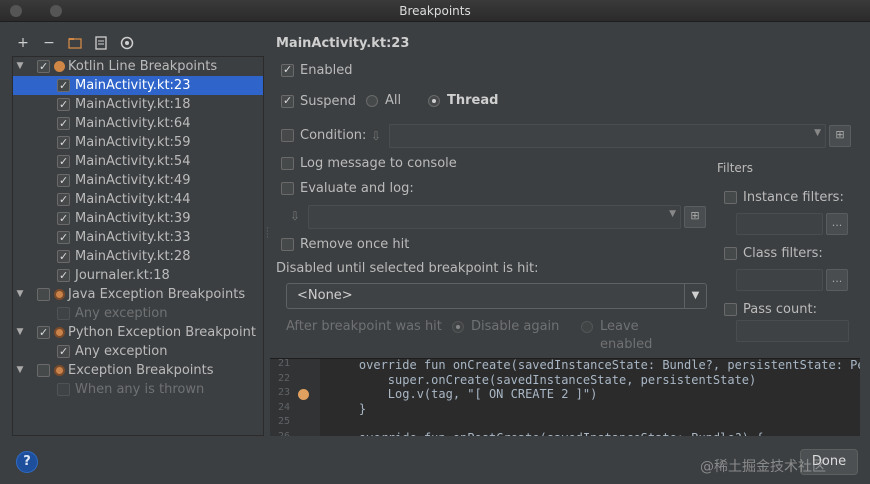 This screenshot has height=484, width=870. I want to click on group-by-file-button, so click(75, 43).